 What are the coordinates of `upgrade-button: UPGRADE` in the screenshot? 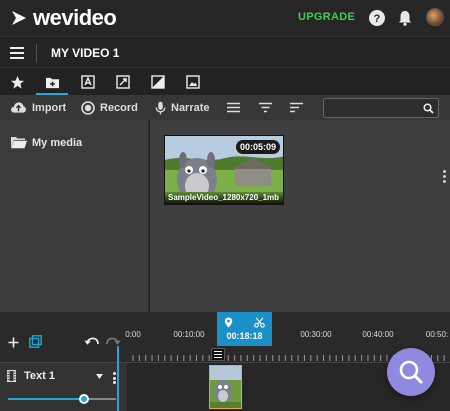 It's located at (326, 17).